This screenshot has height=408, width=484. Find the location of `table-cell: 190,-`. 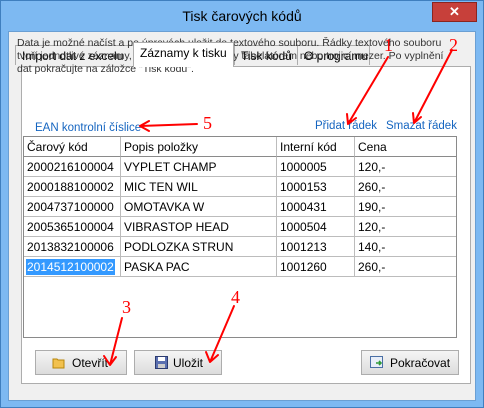

table-cell: 190,- is located at coordinates (405, 207).